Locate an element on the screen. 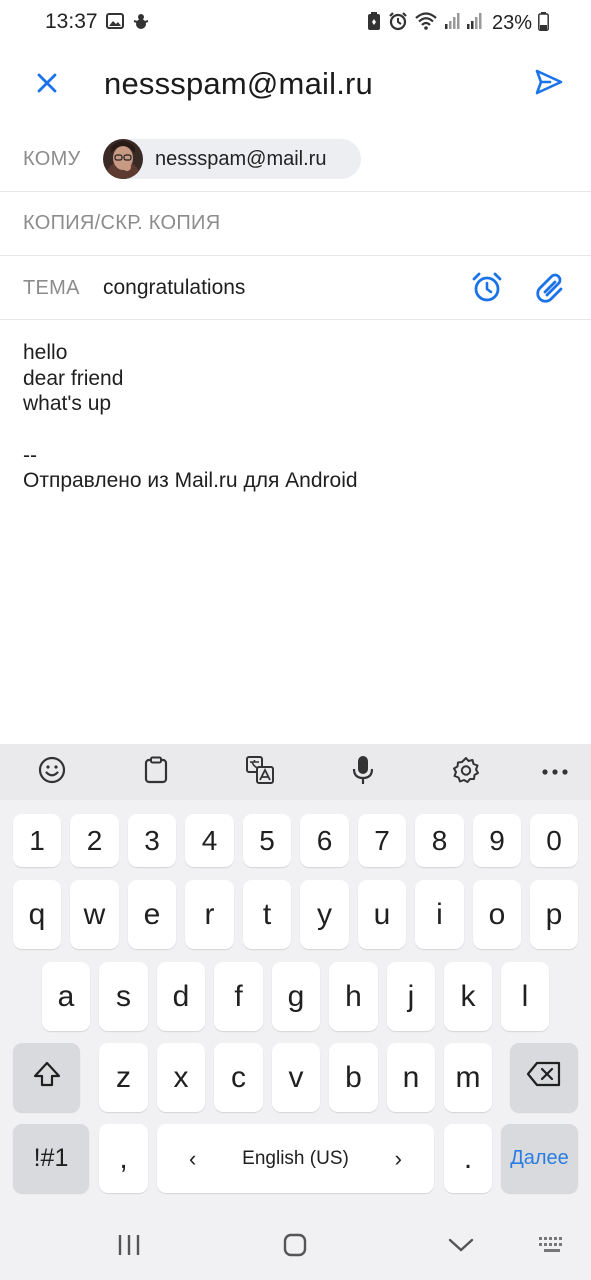 The image size is (591, 1280). key-w: w is located at coordinates (94, 914).